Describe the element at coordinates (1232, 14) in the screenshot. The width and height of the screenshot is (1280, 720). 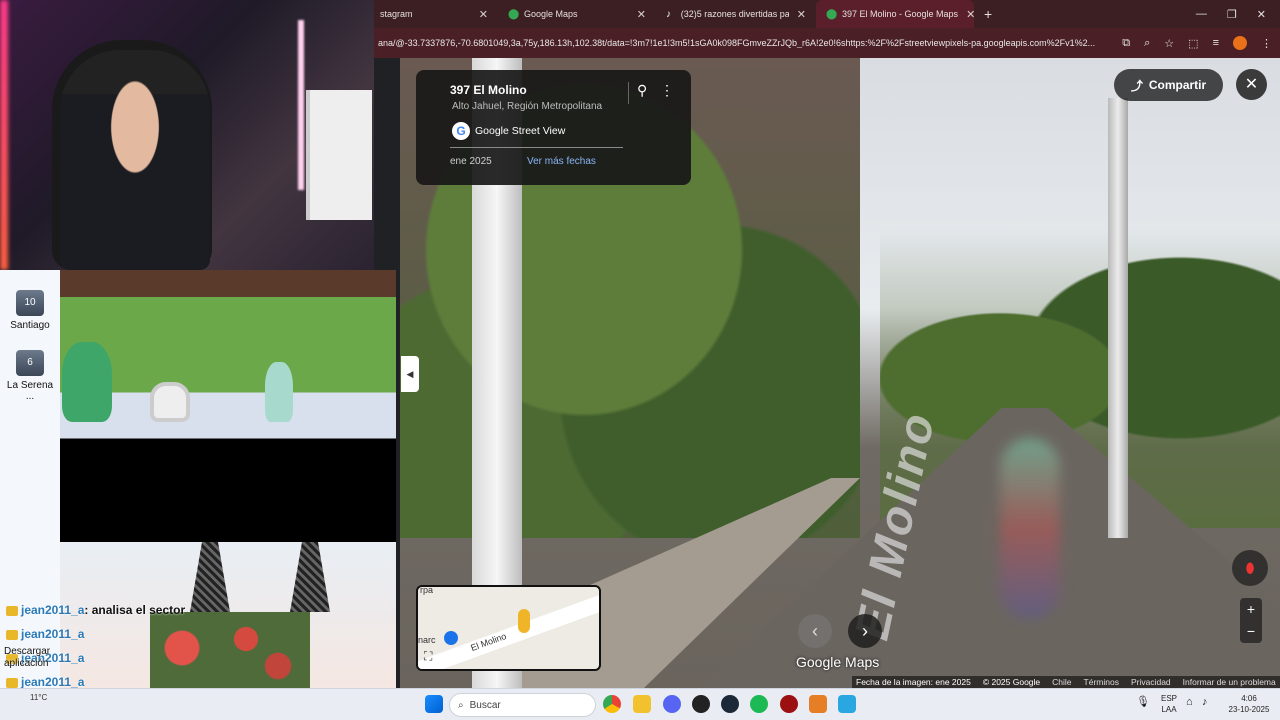
I see `maximize-icon: ❐` at that location.